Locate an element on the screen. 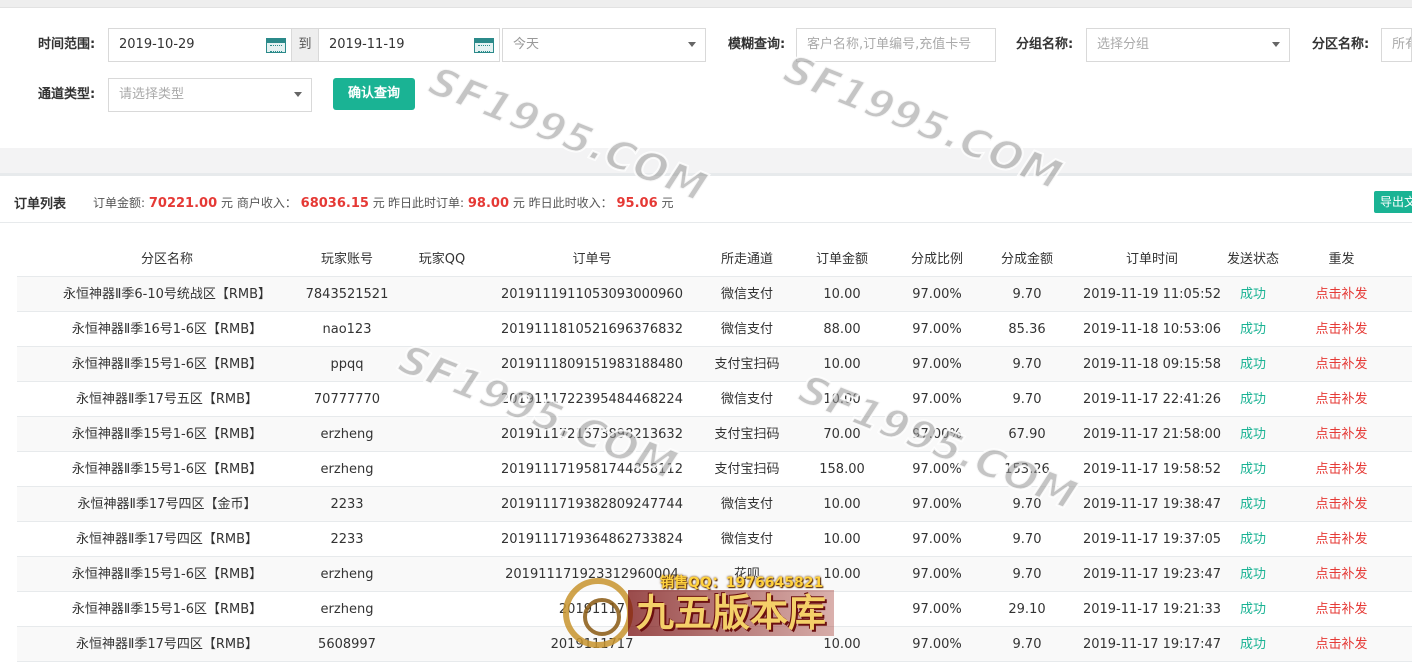 This screenshot has width=1412, height=667. zone-select: 所有 is located at coordinates (1396, 45).